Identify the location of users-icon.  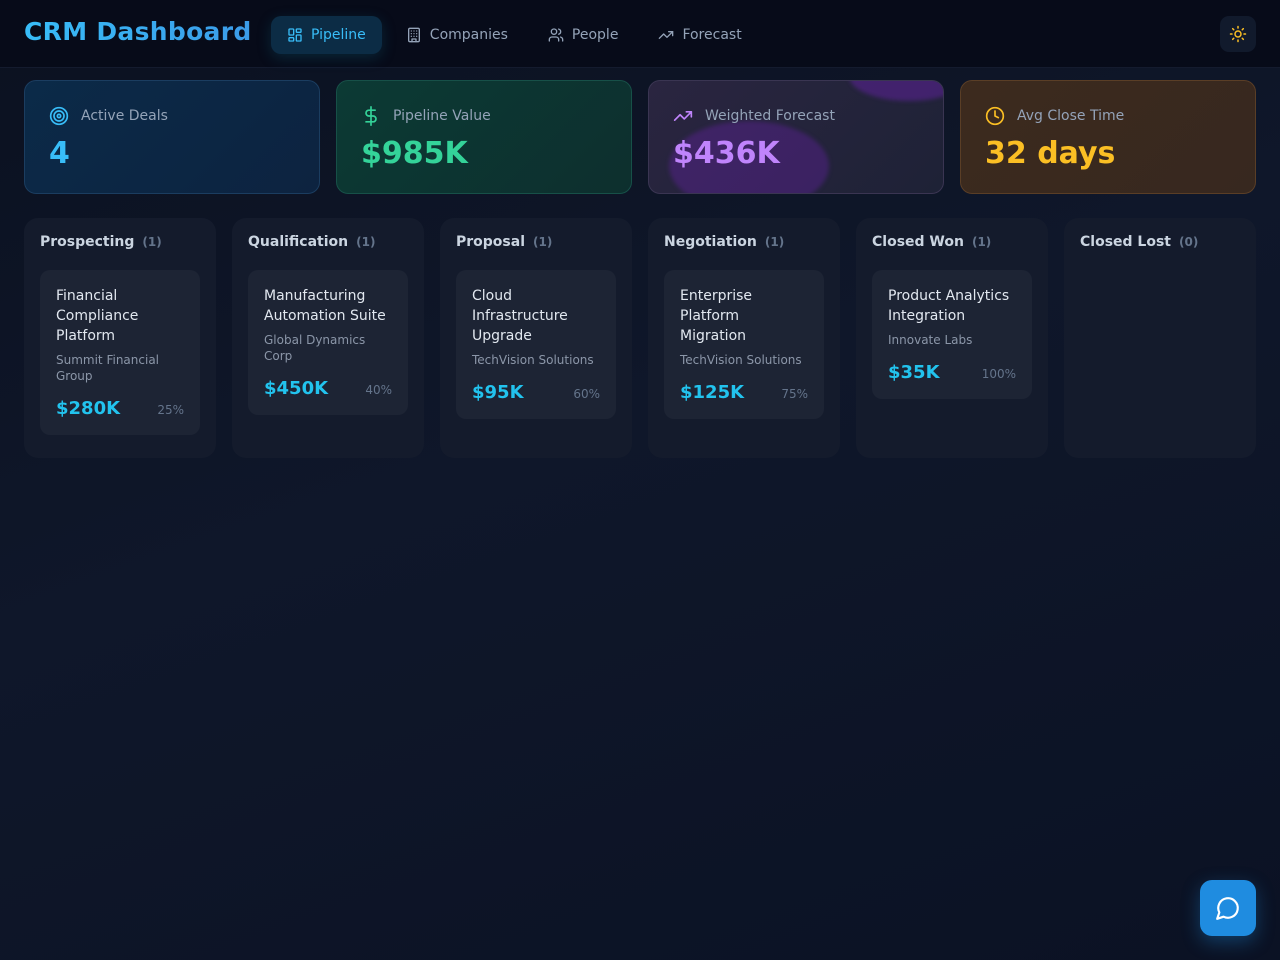
(556, 35).